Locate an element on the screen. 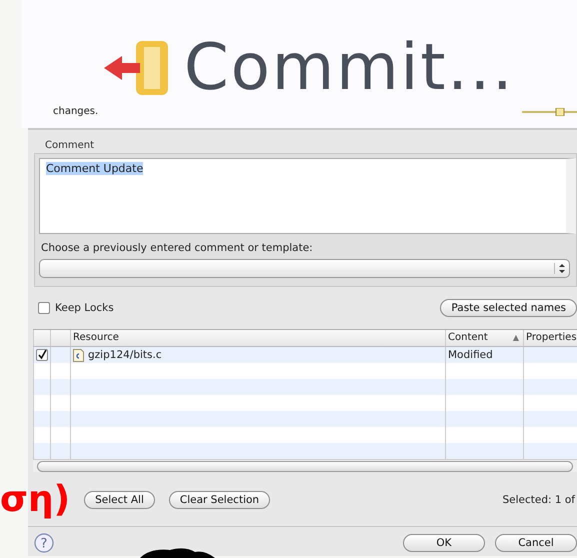  c-file-icon is located at coordinates (78, 355).